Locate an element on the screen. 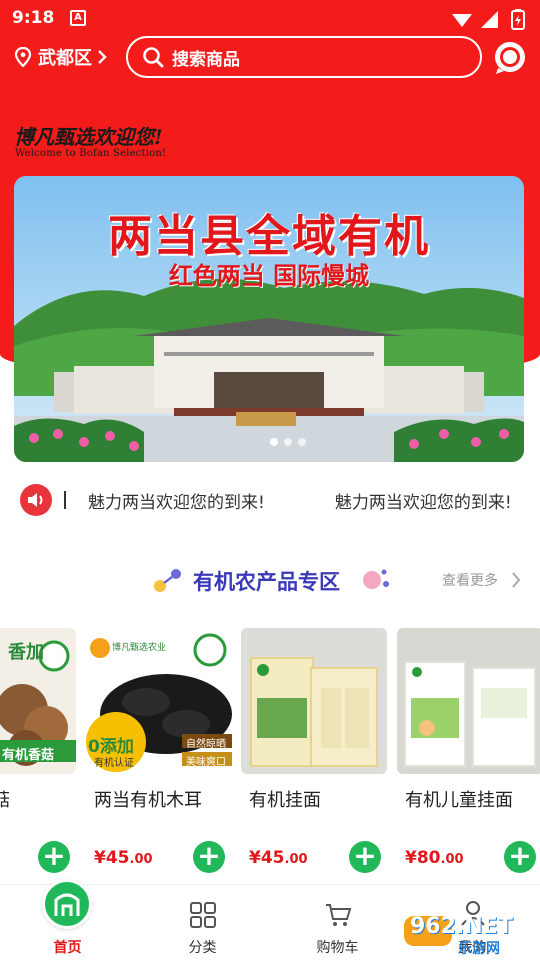 The height and width of the screenshot is (960, 540). home-icon is located at coordinates (67, 904).